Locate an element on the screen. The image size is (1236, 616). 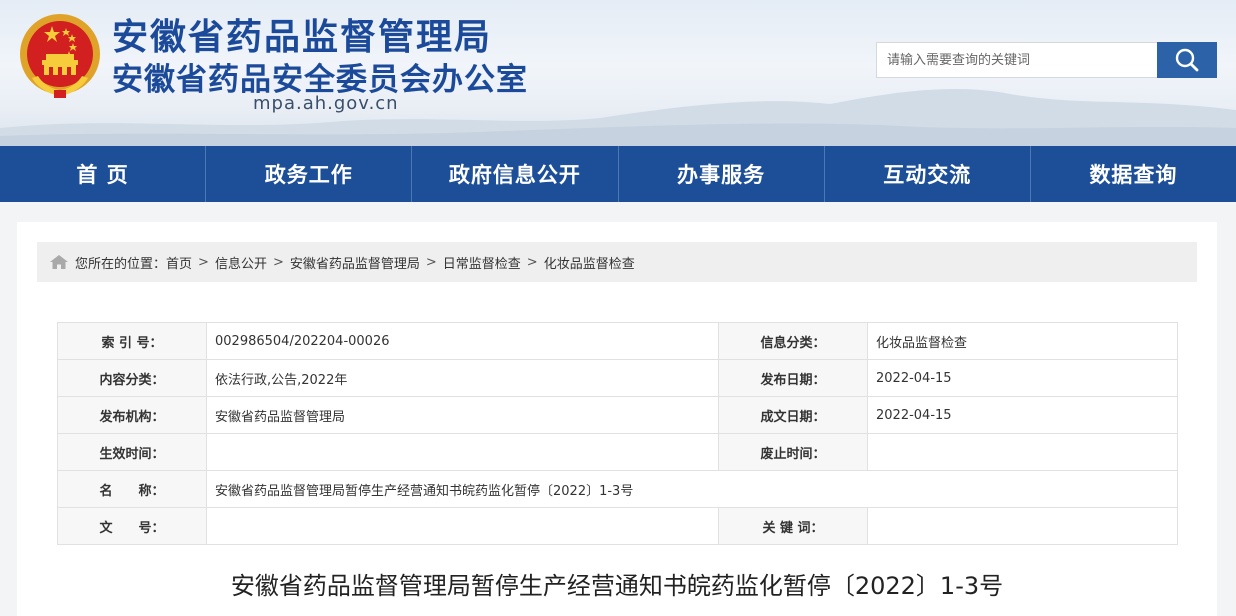
table-row: 文 号： 关 键 词： is located at coordinates (617, 526).